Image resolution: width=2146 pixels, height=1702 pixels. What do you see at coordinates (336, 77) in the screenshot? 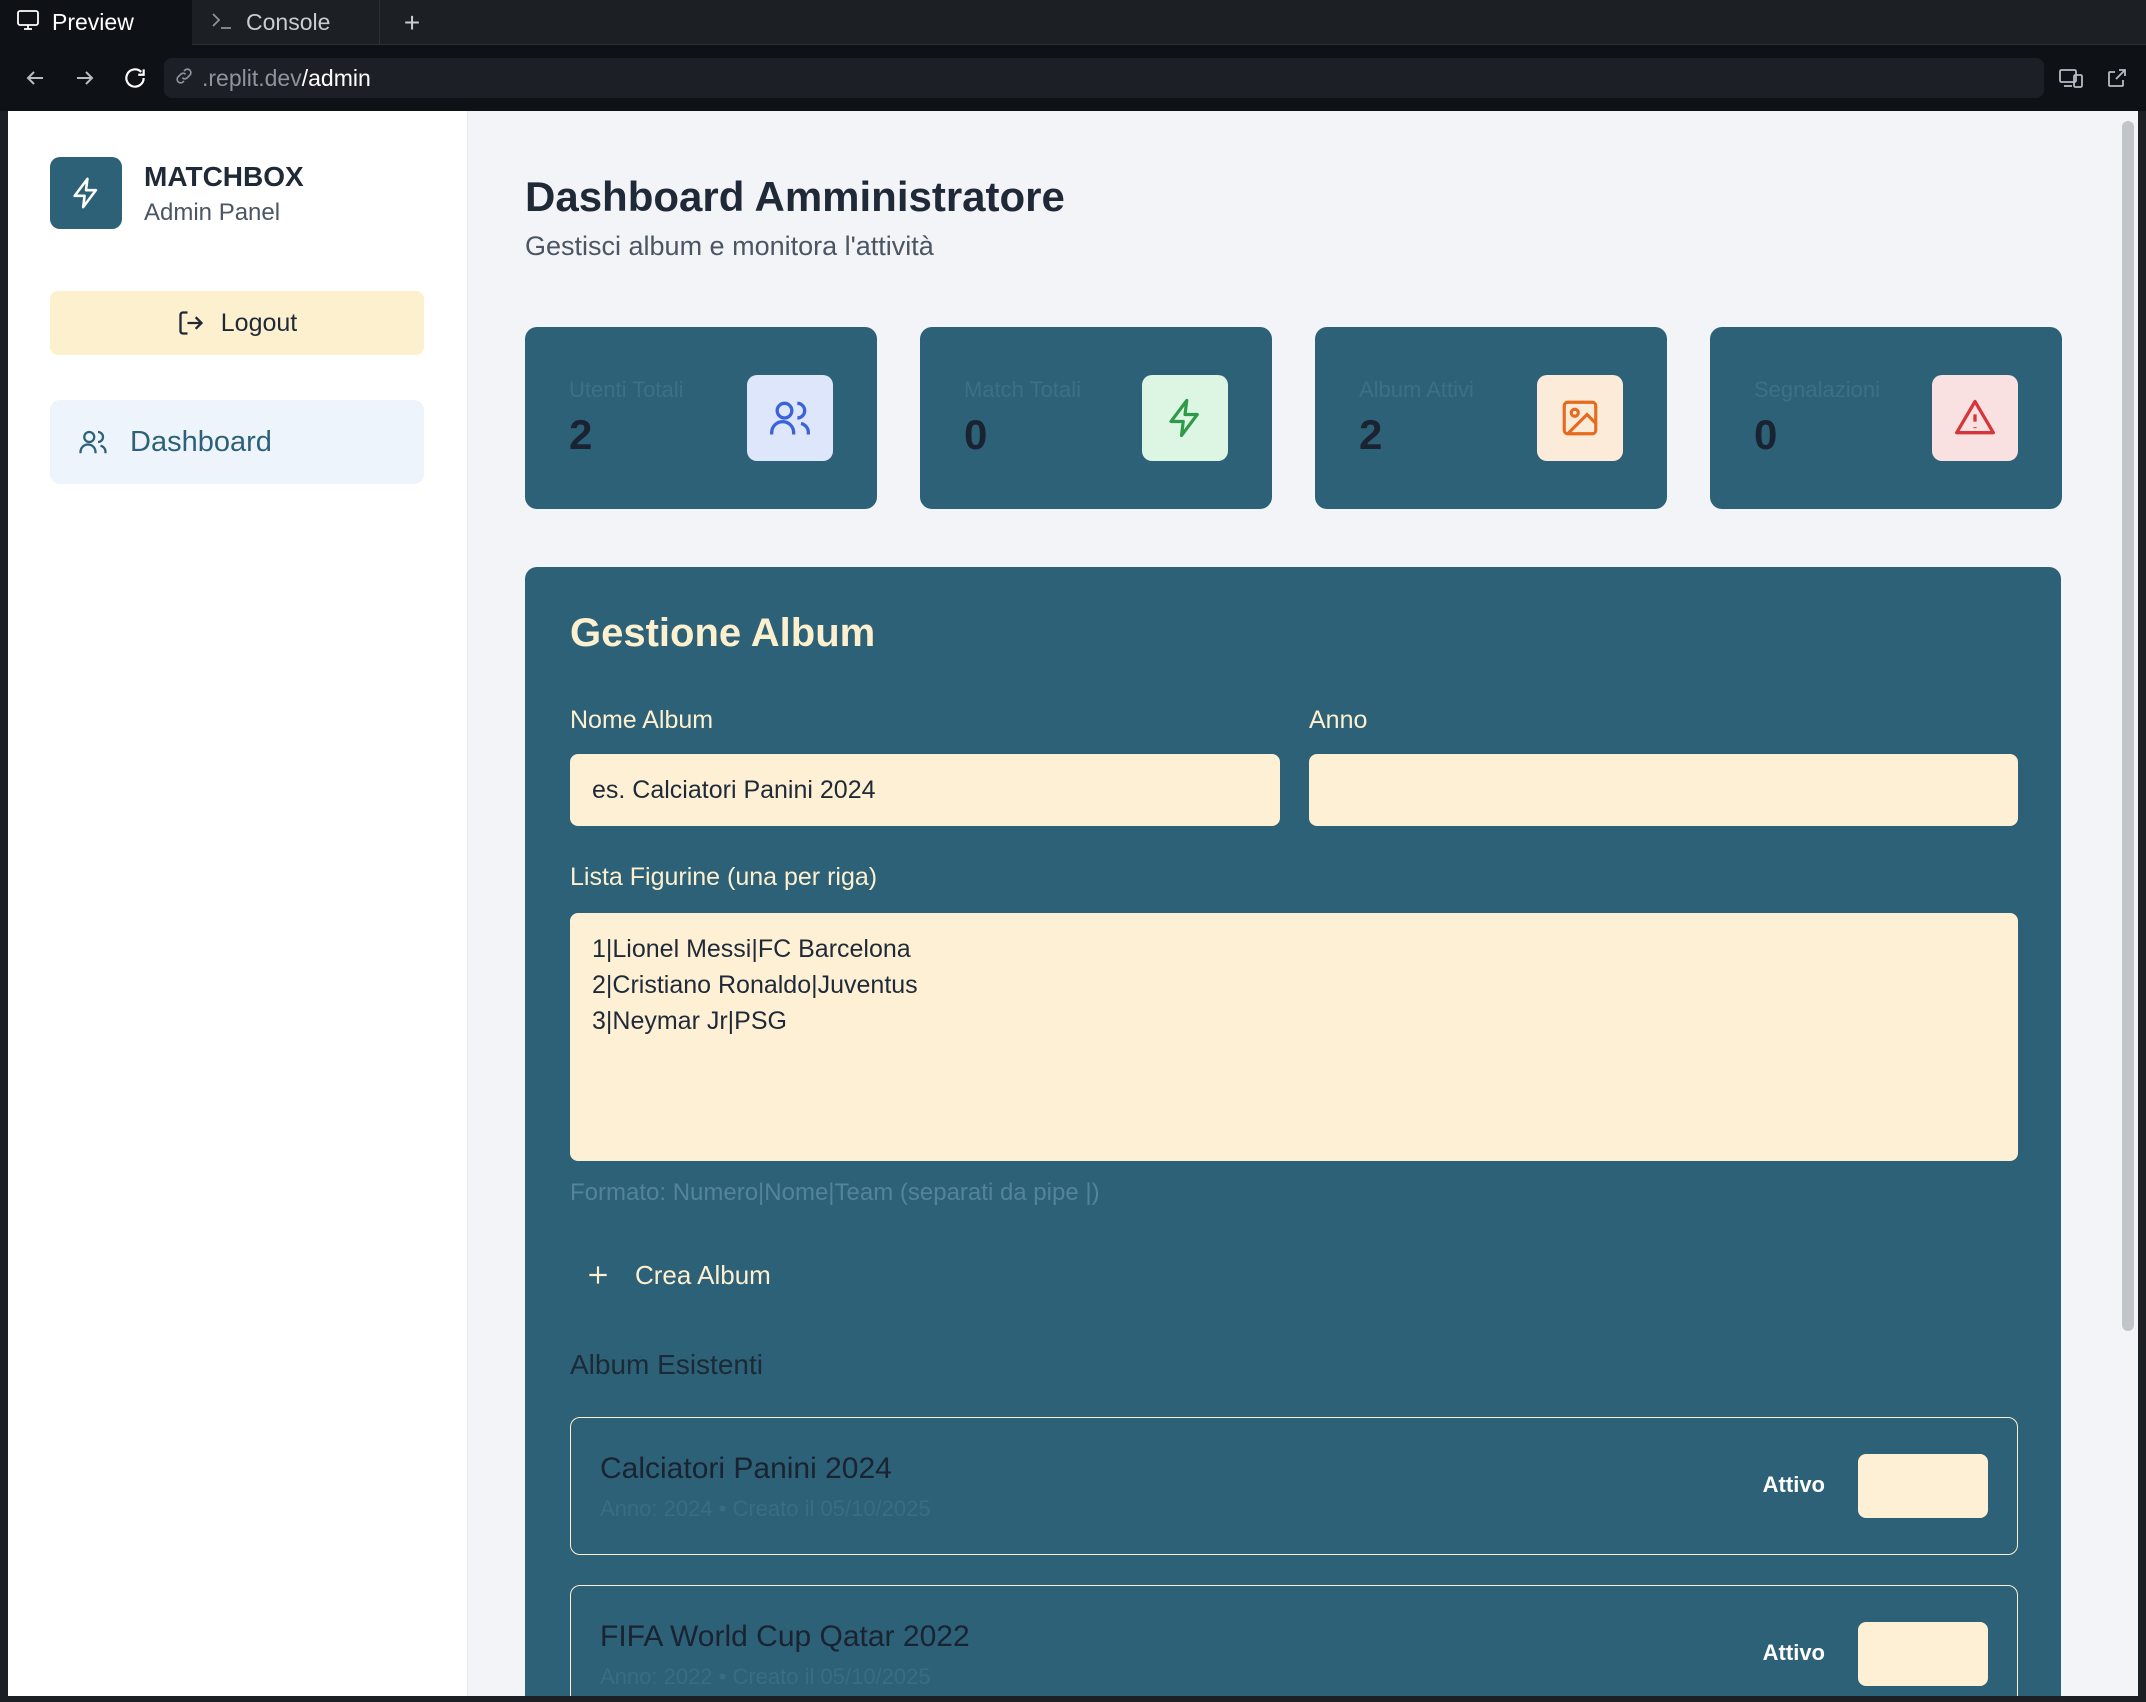
I see `url-path: /admin` at bounding box center [336, 77].